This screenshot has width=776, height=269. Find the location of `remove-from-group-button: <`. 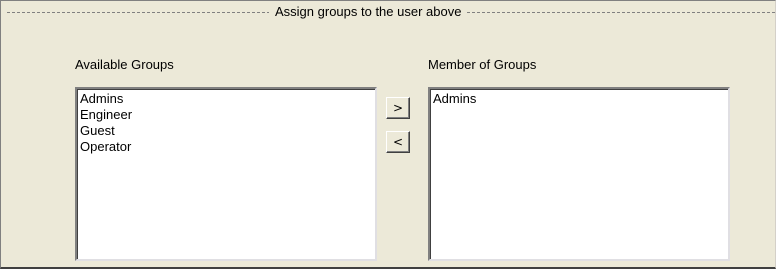

remove-from-group-button: < is located at coordinates (398, 142).